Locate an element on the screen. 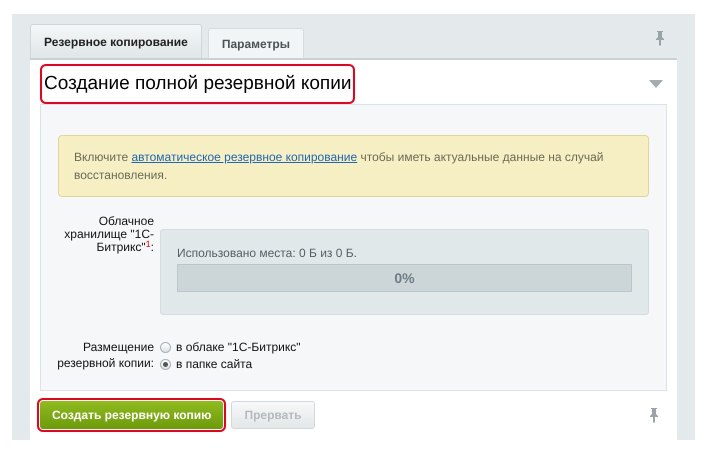 This screenshot has height=452, width=704. notice-message: Включите автоматическое резервное копирование чтобы иметь актуальные данные на случай восстановления. is located at coordinates (353, 166).